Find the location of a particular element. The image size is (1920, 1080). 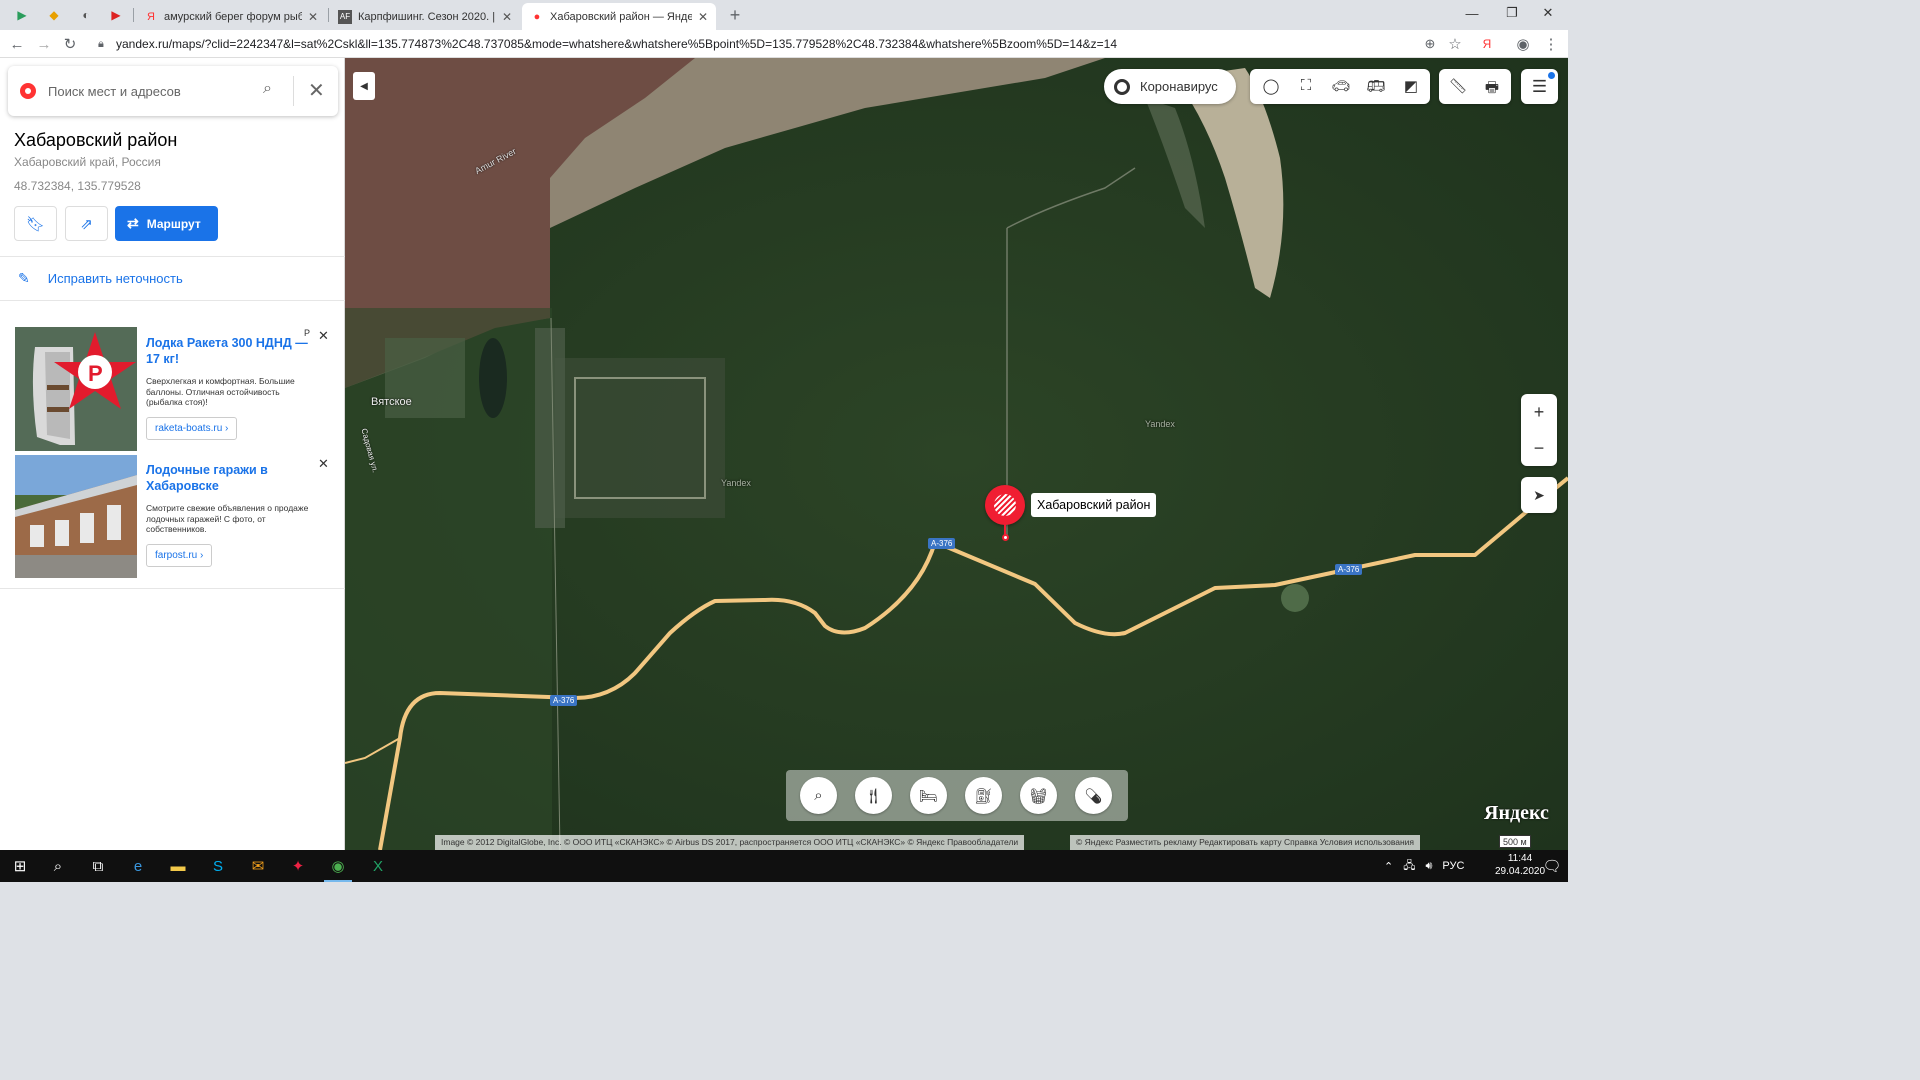

edge-icon: e is located at coordinates (138, 866).